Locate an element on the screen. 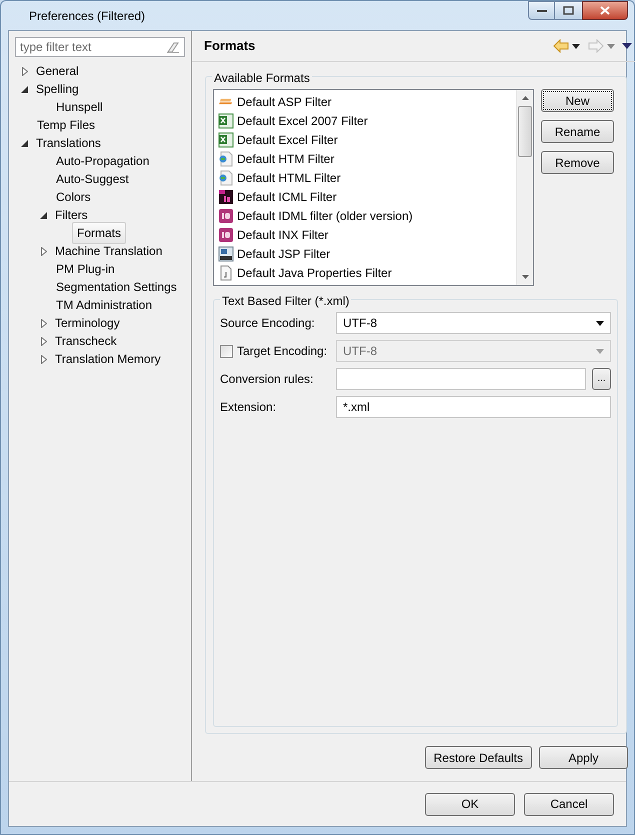  scroll-down-icon is located at coordinates (525, 277).